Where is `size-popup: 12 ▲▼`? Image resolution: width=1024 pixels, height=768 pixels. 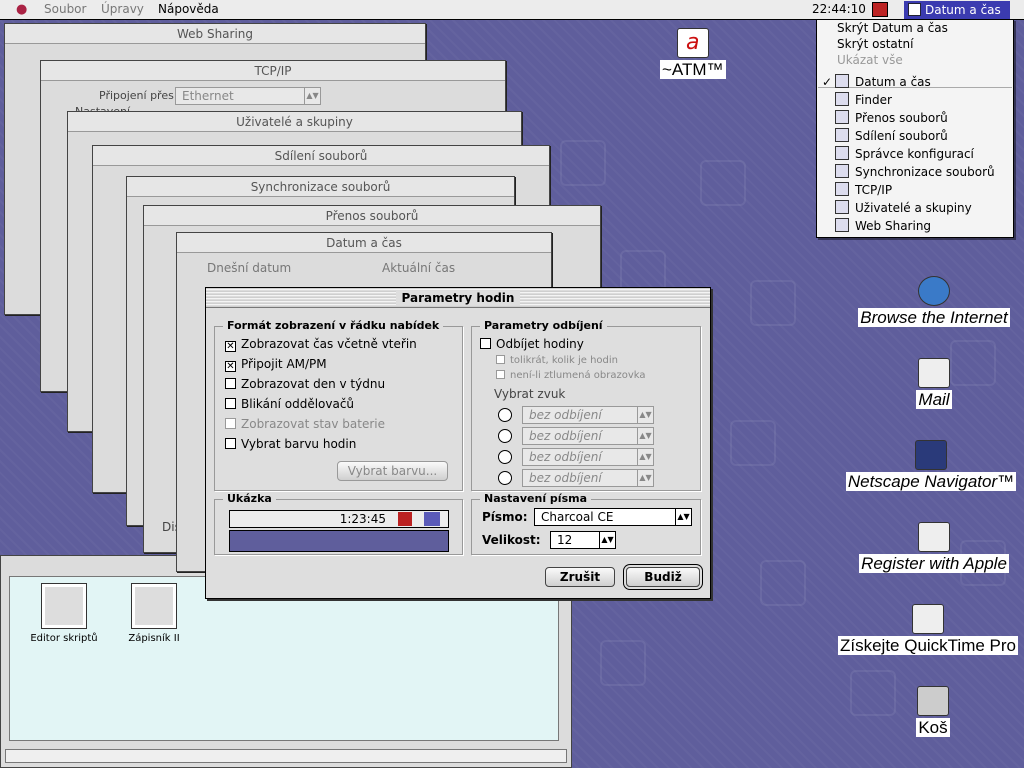 size-popup: 12 ▲▼ is located at coordinates (583, 540).